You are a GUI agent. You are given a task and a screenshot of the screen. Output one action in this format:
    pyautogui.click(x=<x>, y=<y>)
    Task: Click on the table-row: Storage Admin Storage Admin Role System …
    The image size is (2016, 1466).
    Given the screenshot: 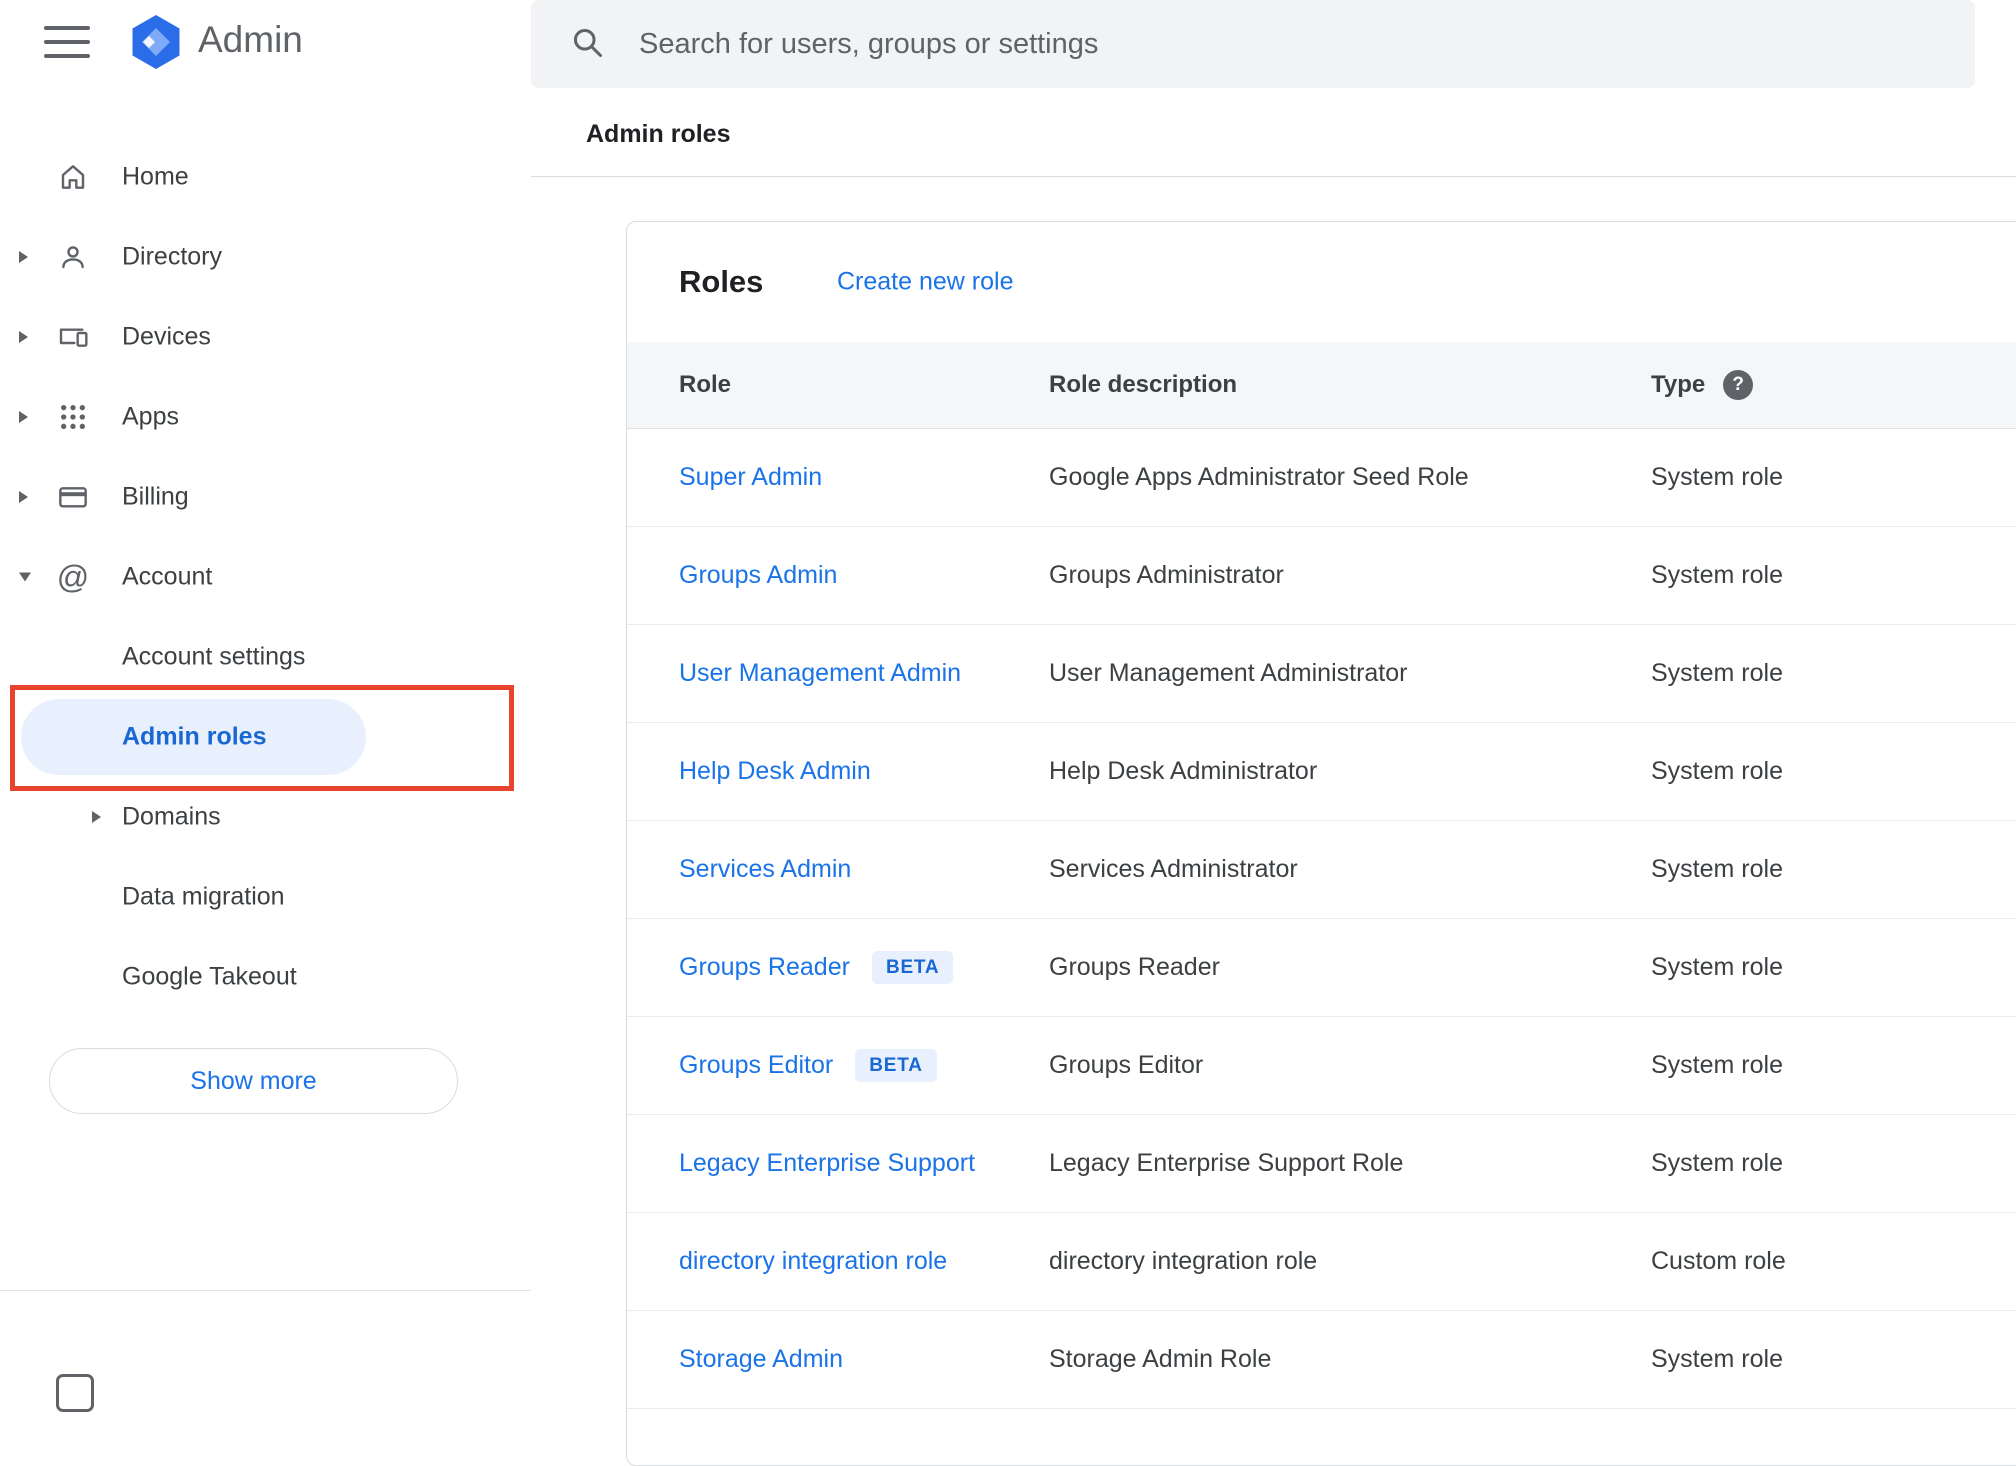 What is the action you would take?
    pyautogui.click(x=1321, y=1360)
    